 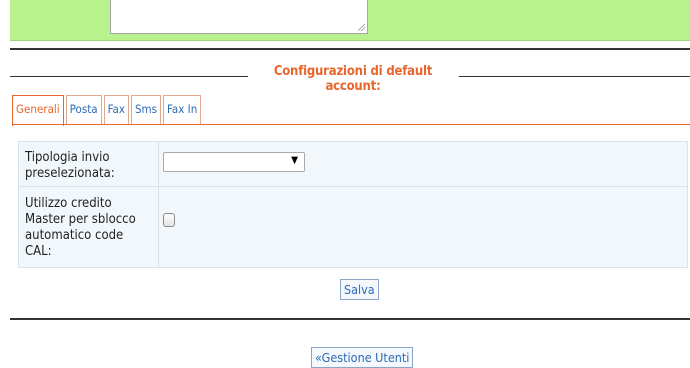 I want to click on save-button: Salva, so click(x=359, y=289).